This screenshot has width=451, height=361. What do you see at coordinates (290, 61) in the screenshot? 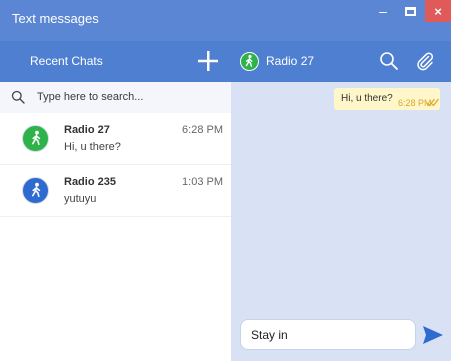
I see `contact-name: Radio 27` at bounding box center [290, 61].